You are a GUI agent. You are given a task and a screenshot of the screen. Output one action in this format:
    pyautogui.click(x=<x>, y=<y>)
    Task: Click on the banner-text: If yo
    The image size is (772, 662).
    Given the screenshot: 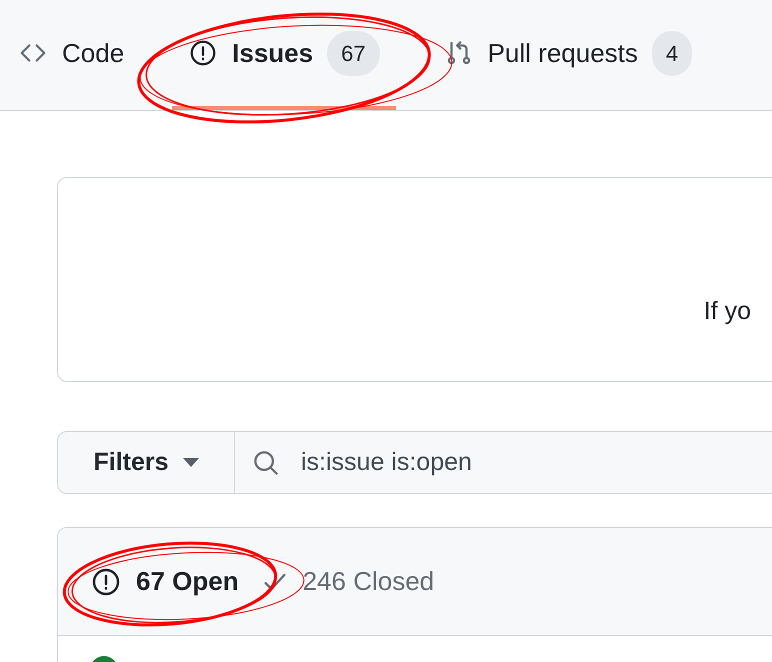 What is the action you would take?
    pyautogui.click(x=727, y=311)
    